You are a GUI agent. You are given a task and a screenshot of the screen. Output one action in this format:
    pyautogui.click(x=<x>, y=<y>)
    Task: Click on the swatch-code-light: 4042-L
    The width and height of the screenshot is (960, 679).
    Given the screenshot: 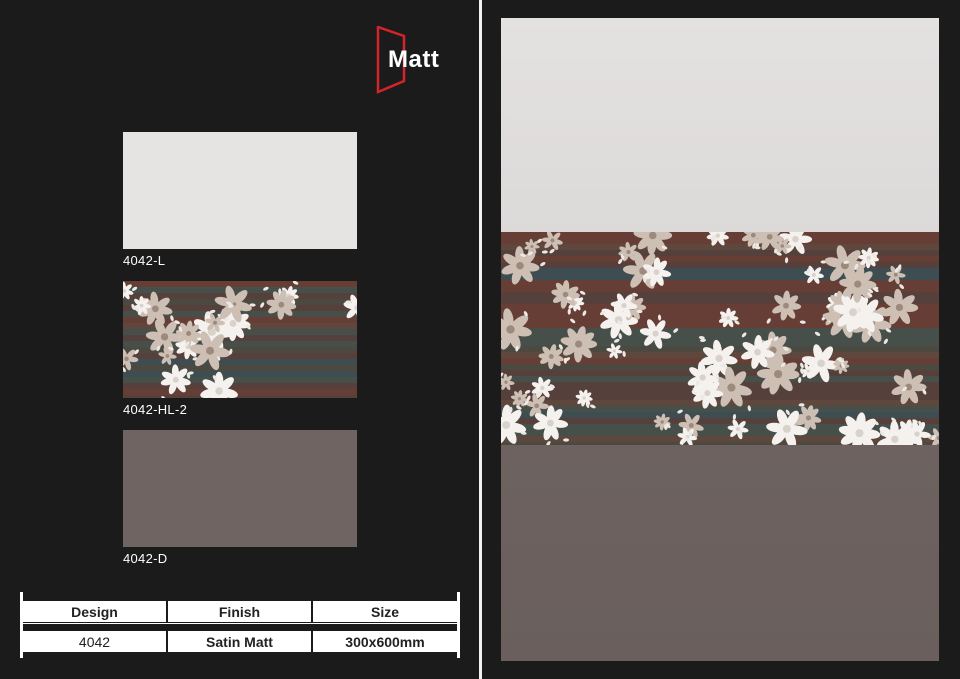 What is the action you would take?
    pyautogui.click(x=144, y=260)
    